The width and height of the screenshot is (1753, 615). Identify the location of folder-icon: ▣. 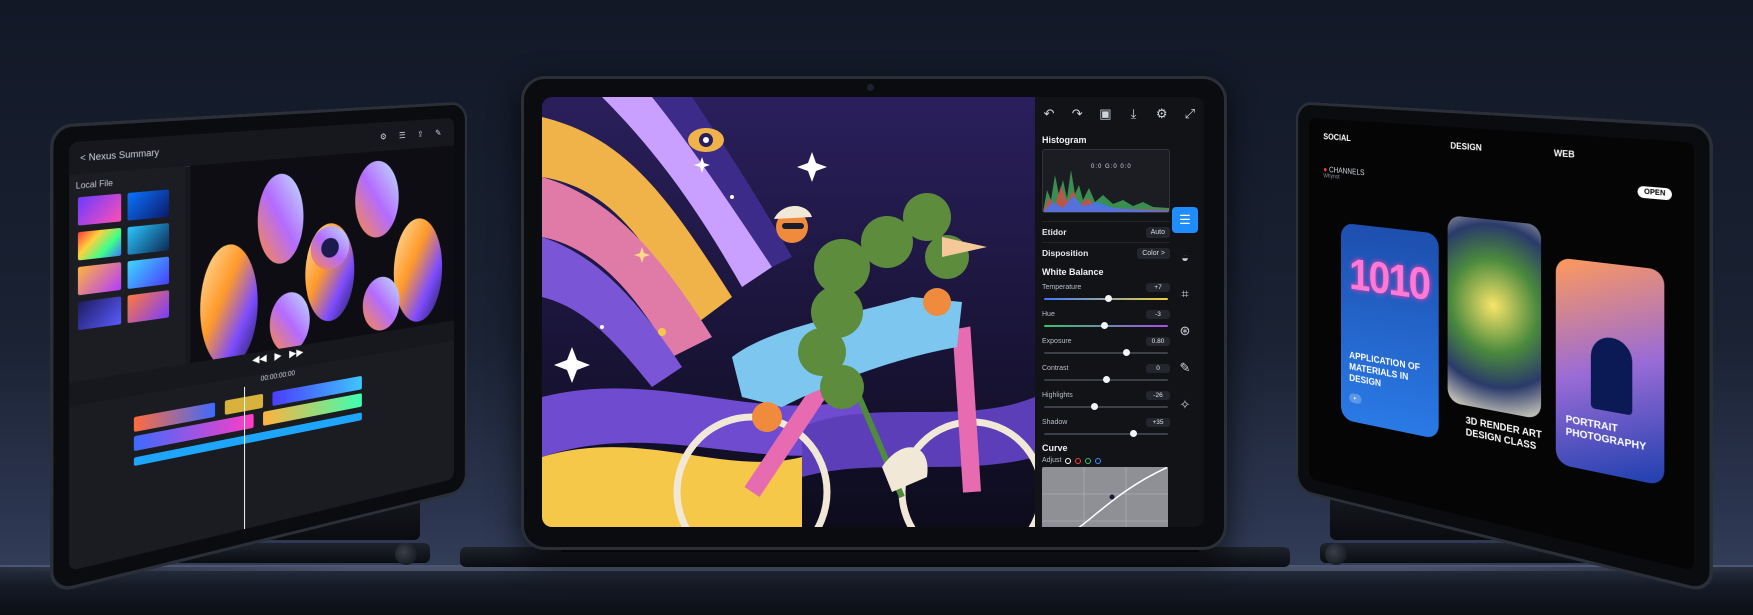
(1105, 114).